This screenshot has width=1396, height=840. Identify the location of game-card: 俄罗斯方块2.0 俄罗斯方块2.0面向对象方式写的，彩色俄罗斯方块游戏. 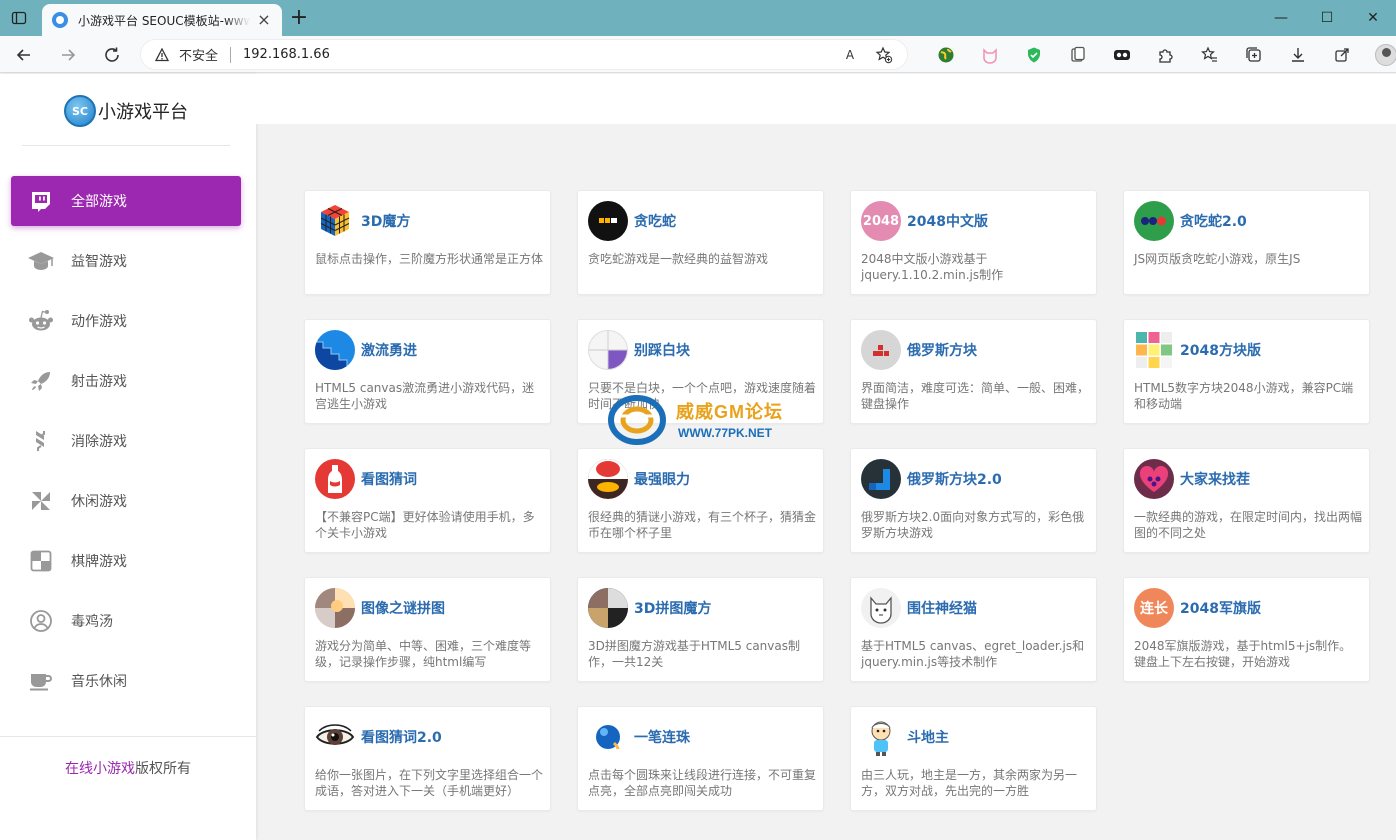
(973, 500).